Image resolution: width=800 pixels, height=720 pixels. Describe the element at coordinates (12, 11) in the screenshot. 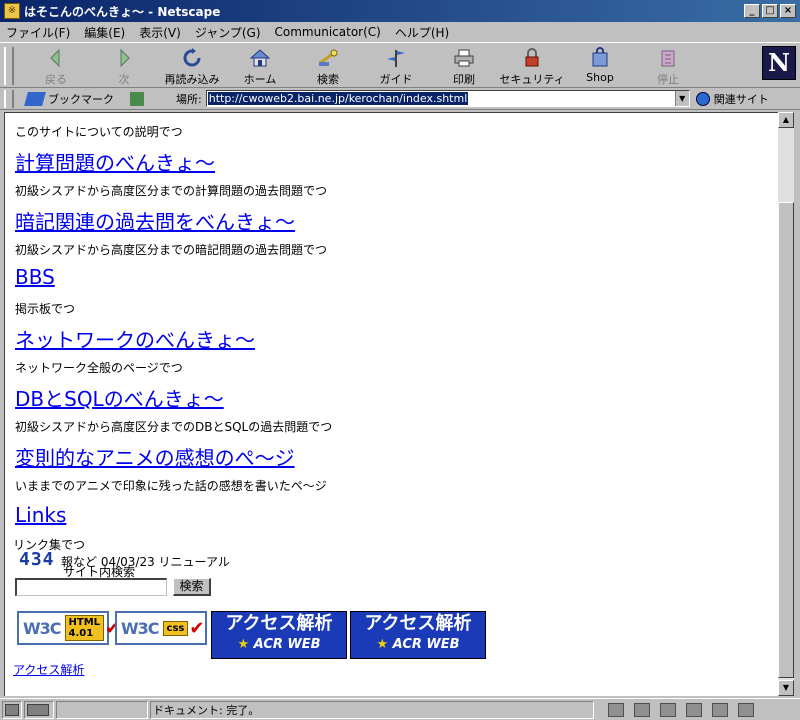

I see `netscape-app-icon: ※` at that location.